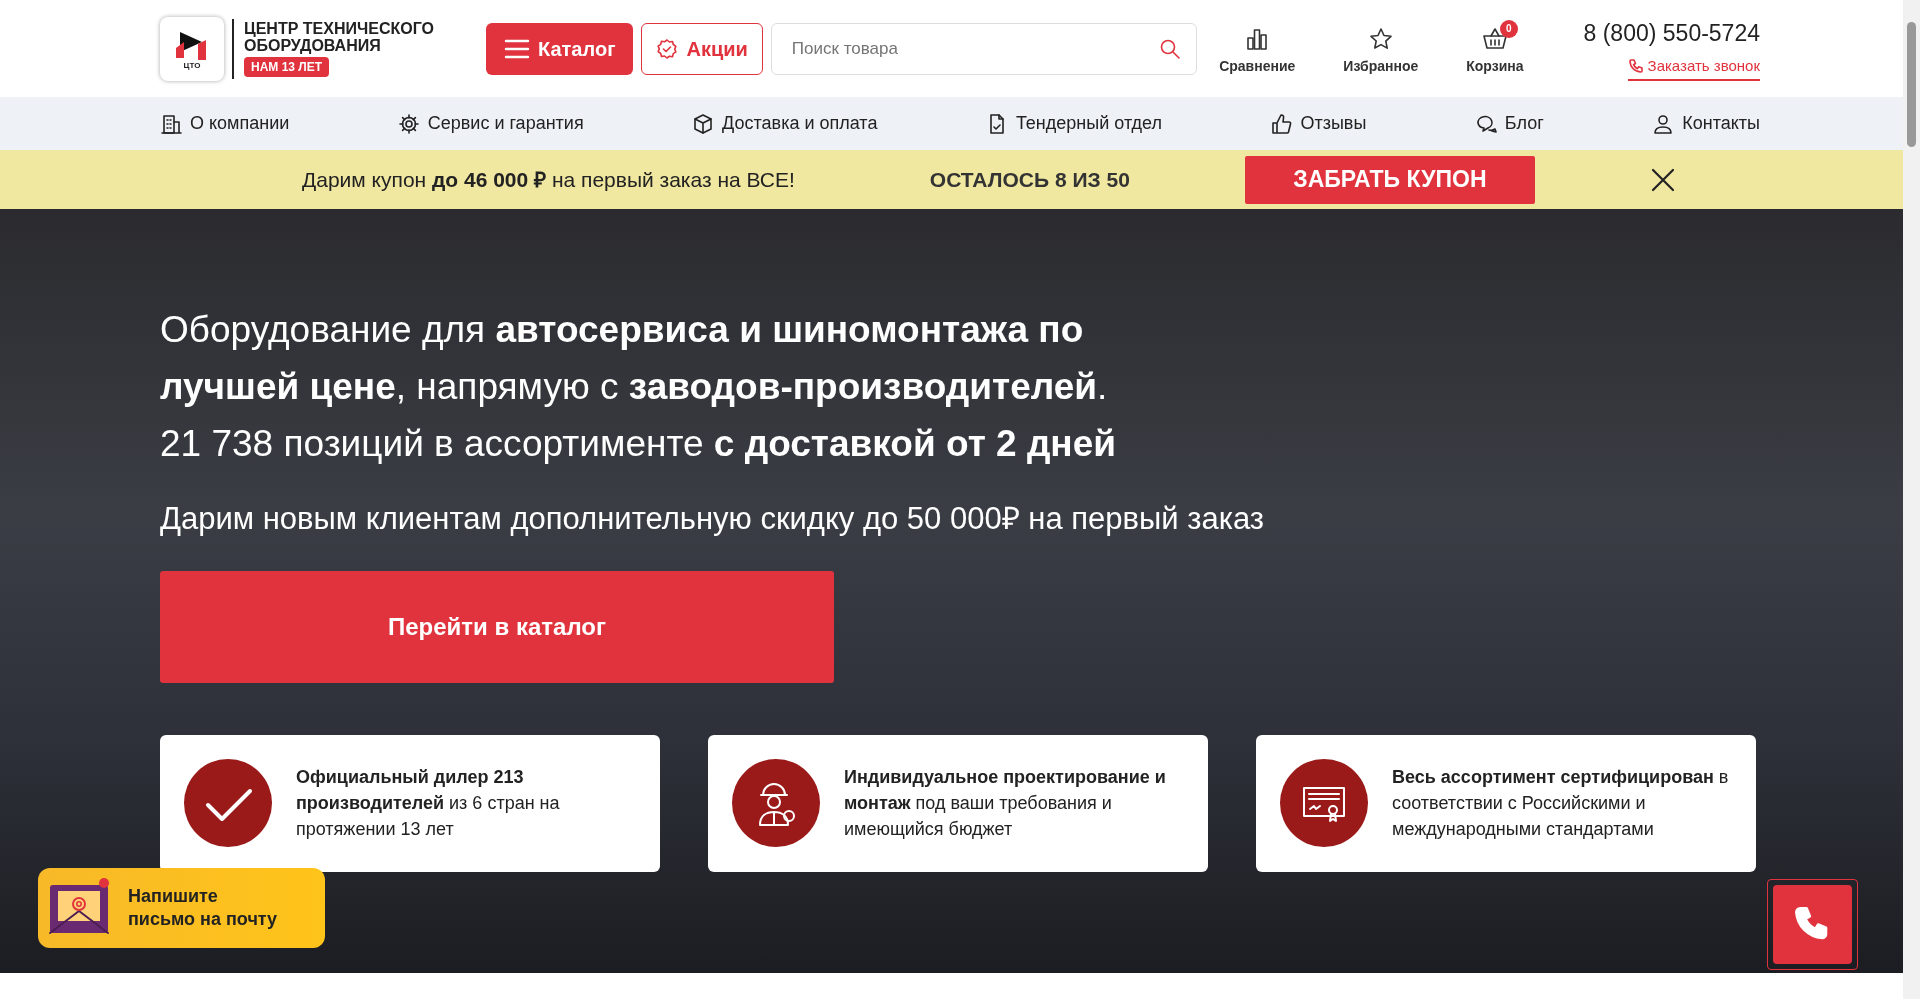 Image resolution: width=1920 pixels, height=999 pixels. Describe the element at coordinates (192, 48) in the screenshot. I see `logo-mark: ЦТО` at that location.